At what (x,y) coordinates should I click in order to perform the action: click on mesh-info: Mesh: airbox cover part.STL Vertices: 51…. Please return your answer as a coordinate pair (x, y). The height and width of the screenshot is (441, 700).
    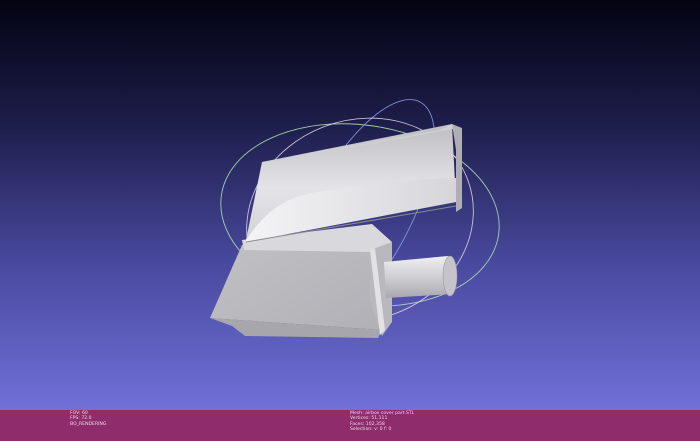
    Looking at the image, I should click on (382, 422).